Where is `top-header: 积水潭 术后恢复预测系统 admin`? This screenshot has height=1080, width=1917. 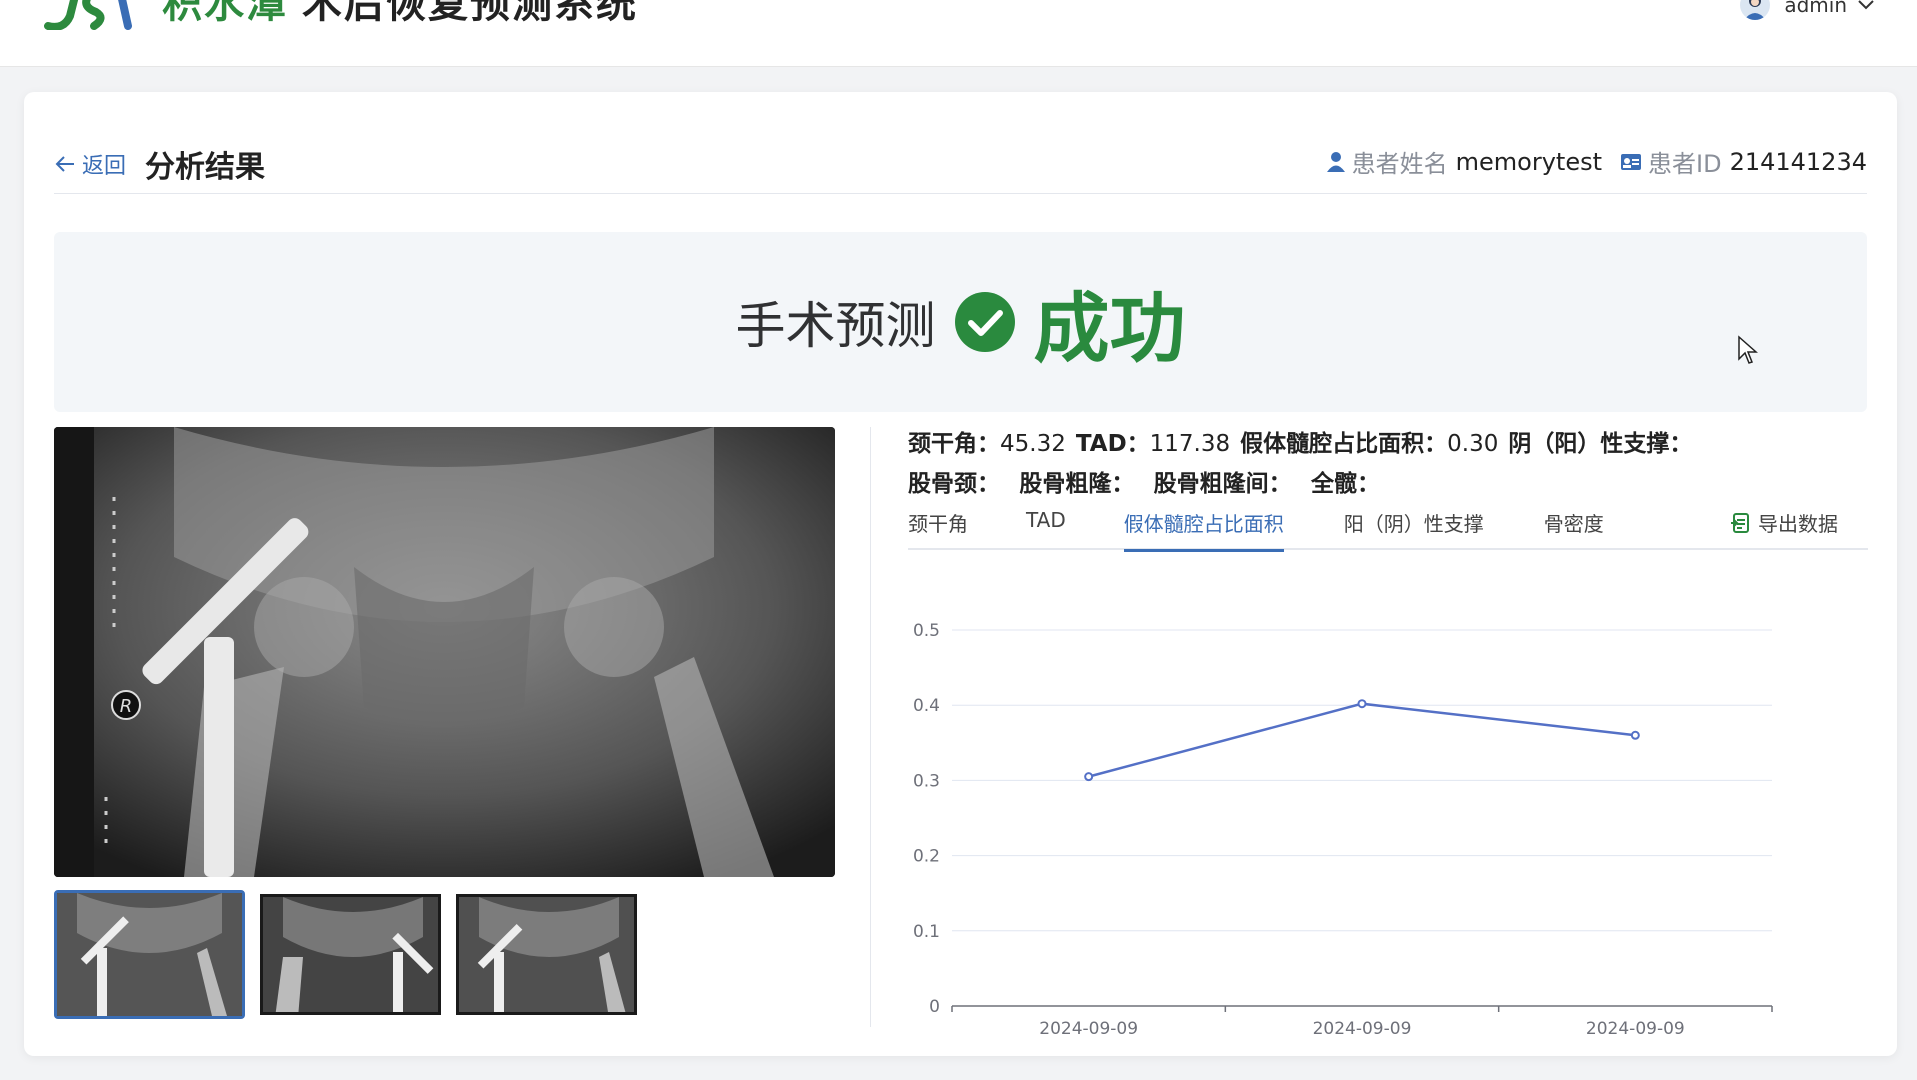 top-header: 积水潭 术后恢复预测系统 admin is located at coordinates (958, 33).